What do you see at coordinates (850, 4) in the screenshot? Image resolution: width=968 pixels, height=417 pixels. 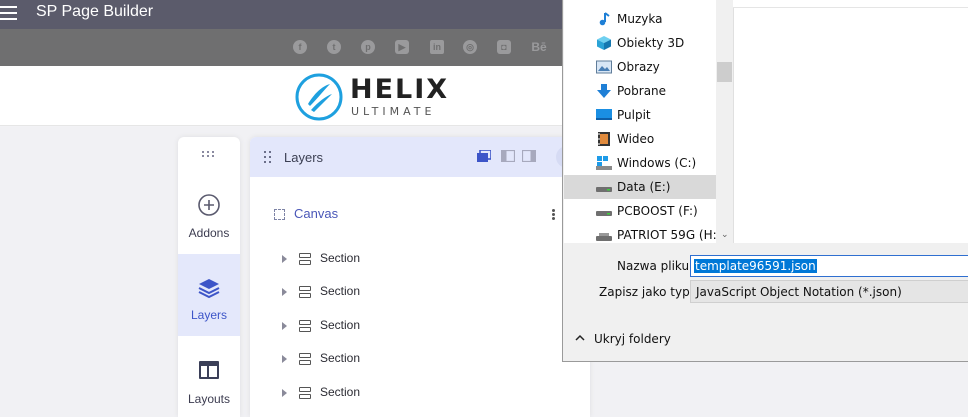 I see `file-list-header` at bounding box center [850, 4].